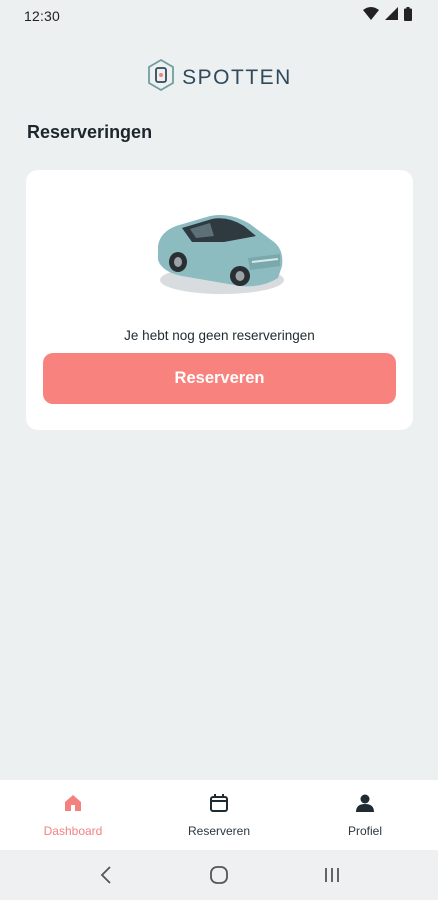 The image size is (438, 900). Describe the element at coordinates (332, 875) in the screenshot. I see `recents-icon` at that location.